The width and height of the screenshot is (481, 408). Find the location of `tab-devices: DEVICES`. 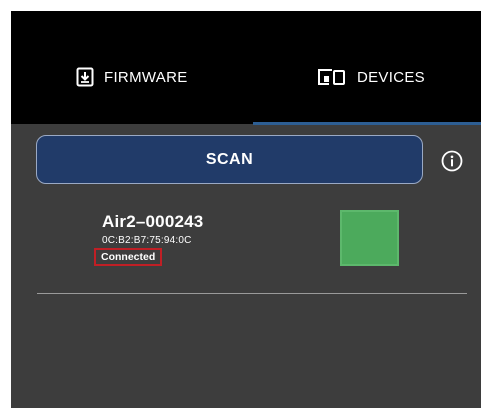

tab-devices: DEVICES is located at coordinates (371, 77).